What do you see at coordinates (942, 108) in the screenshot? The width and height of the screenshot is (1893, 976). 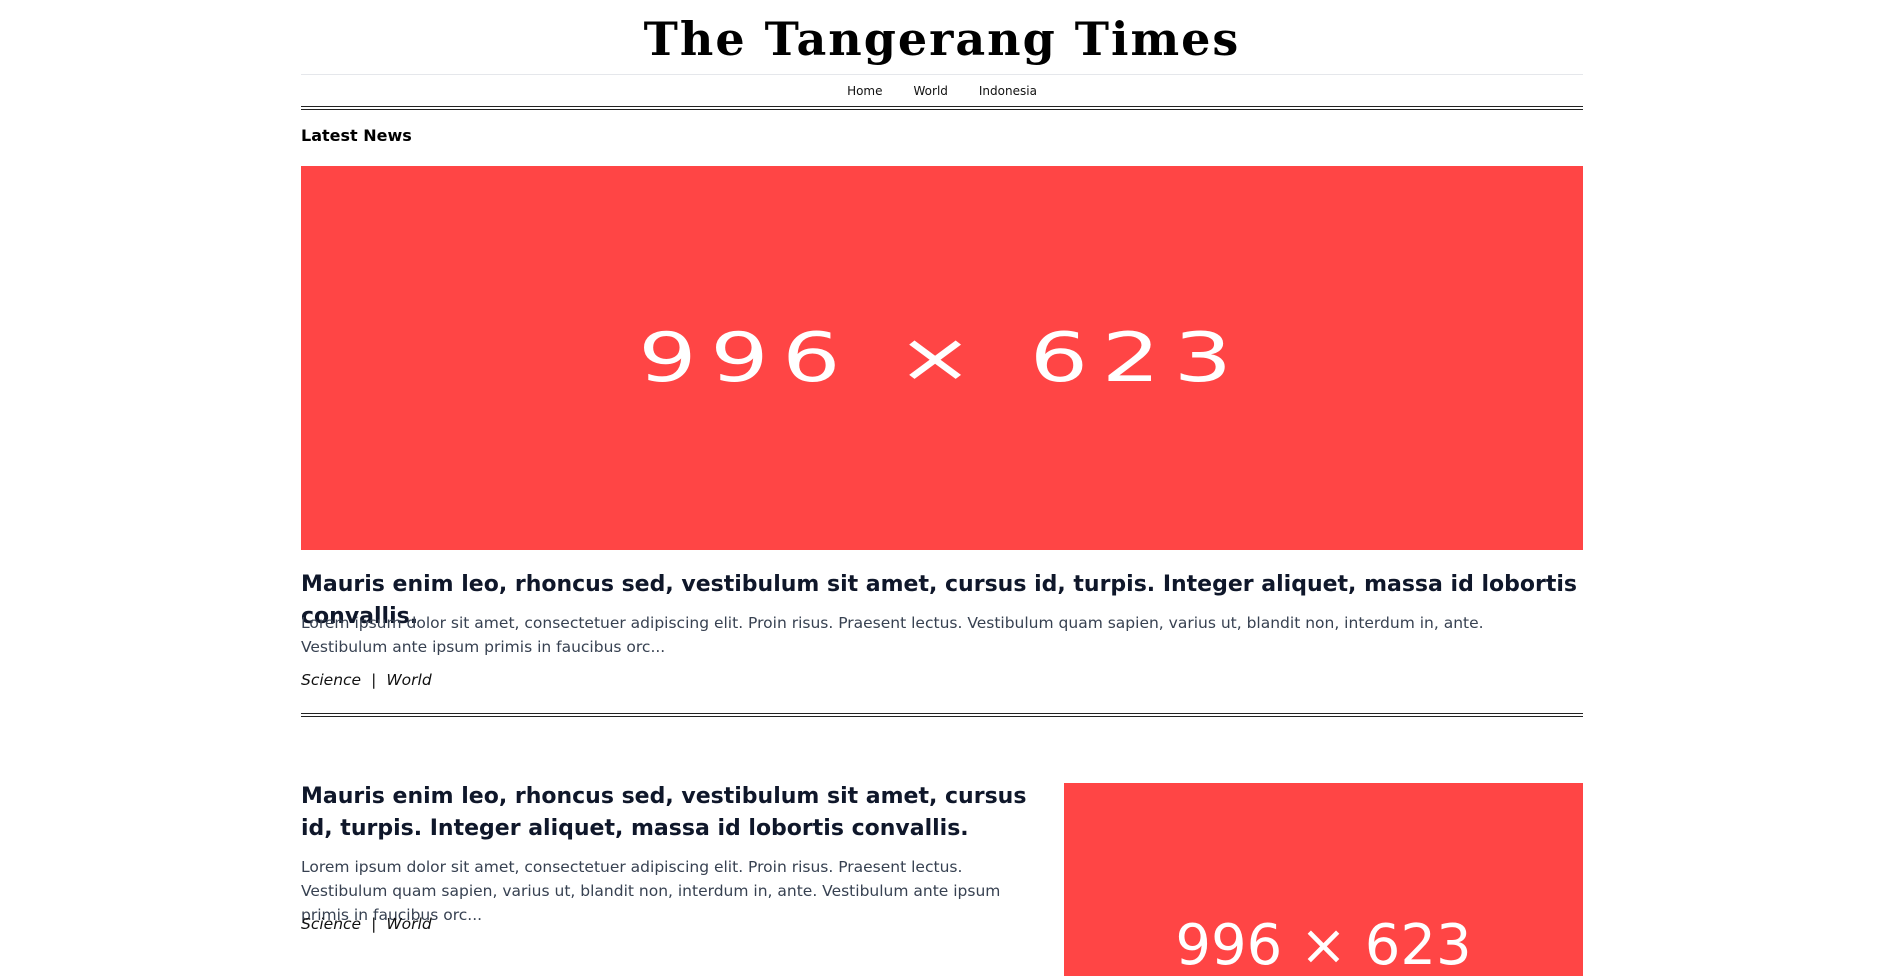 I see `nav-divider` at bounding box center [942, 108].